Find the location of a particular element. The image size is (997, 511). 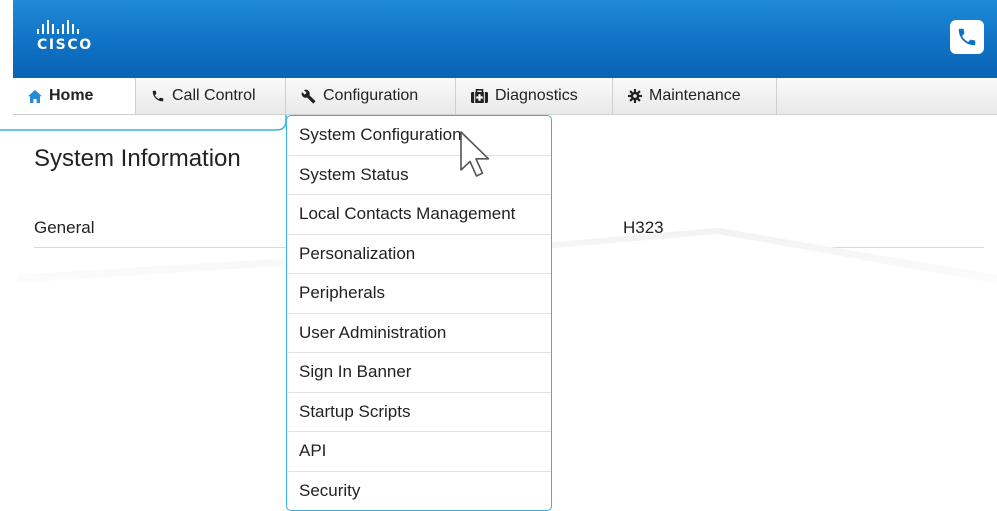

tab-diagnostics-label: Diagnostics is located at coordinates (536, 95).